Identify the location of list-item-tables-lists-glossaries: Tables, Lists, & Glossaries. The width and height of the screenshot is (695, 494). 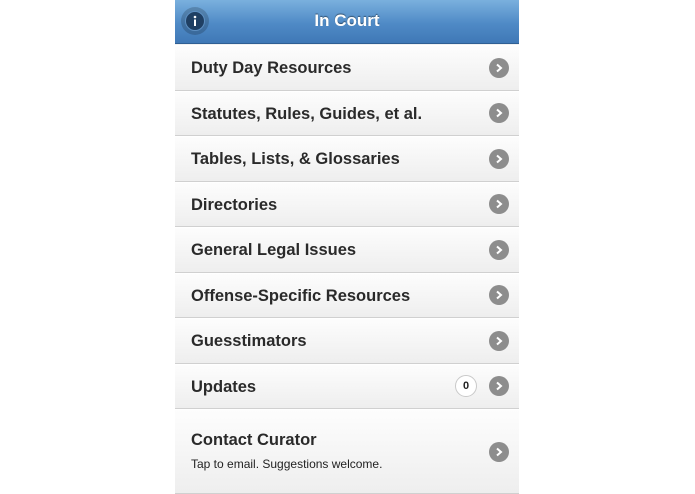
(347, 159).